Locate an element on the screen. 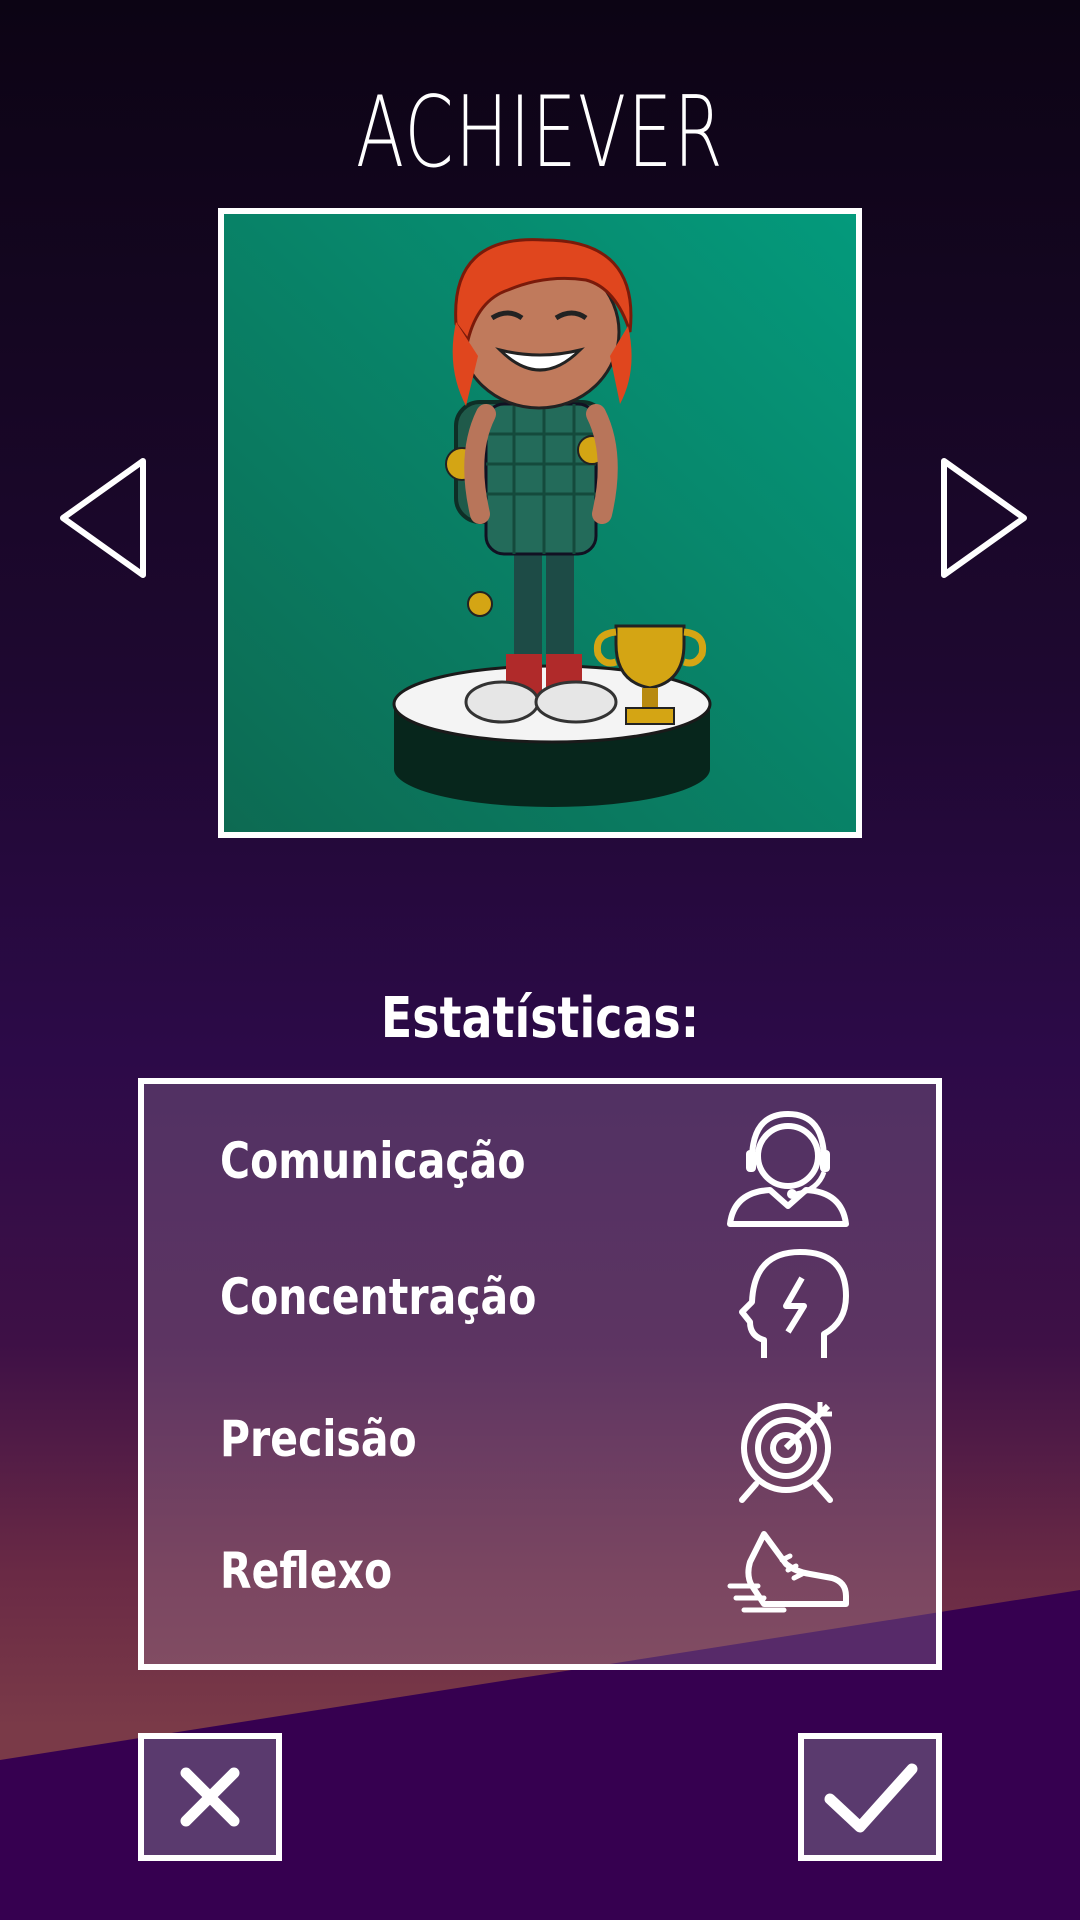 The height and width of the screenshot is (1920, 1080). stat-label: Comunicação is located at coordinates (373, 1161).